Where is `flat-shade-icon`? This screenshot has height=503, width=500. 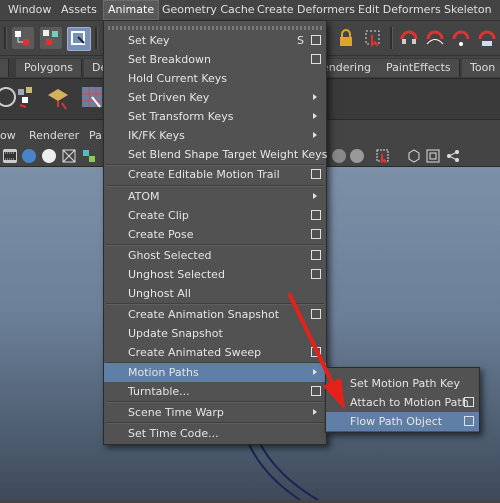 flat-shade-icon is located at coordinates (49, 156).